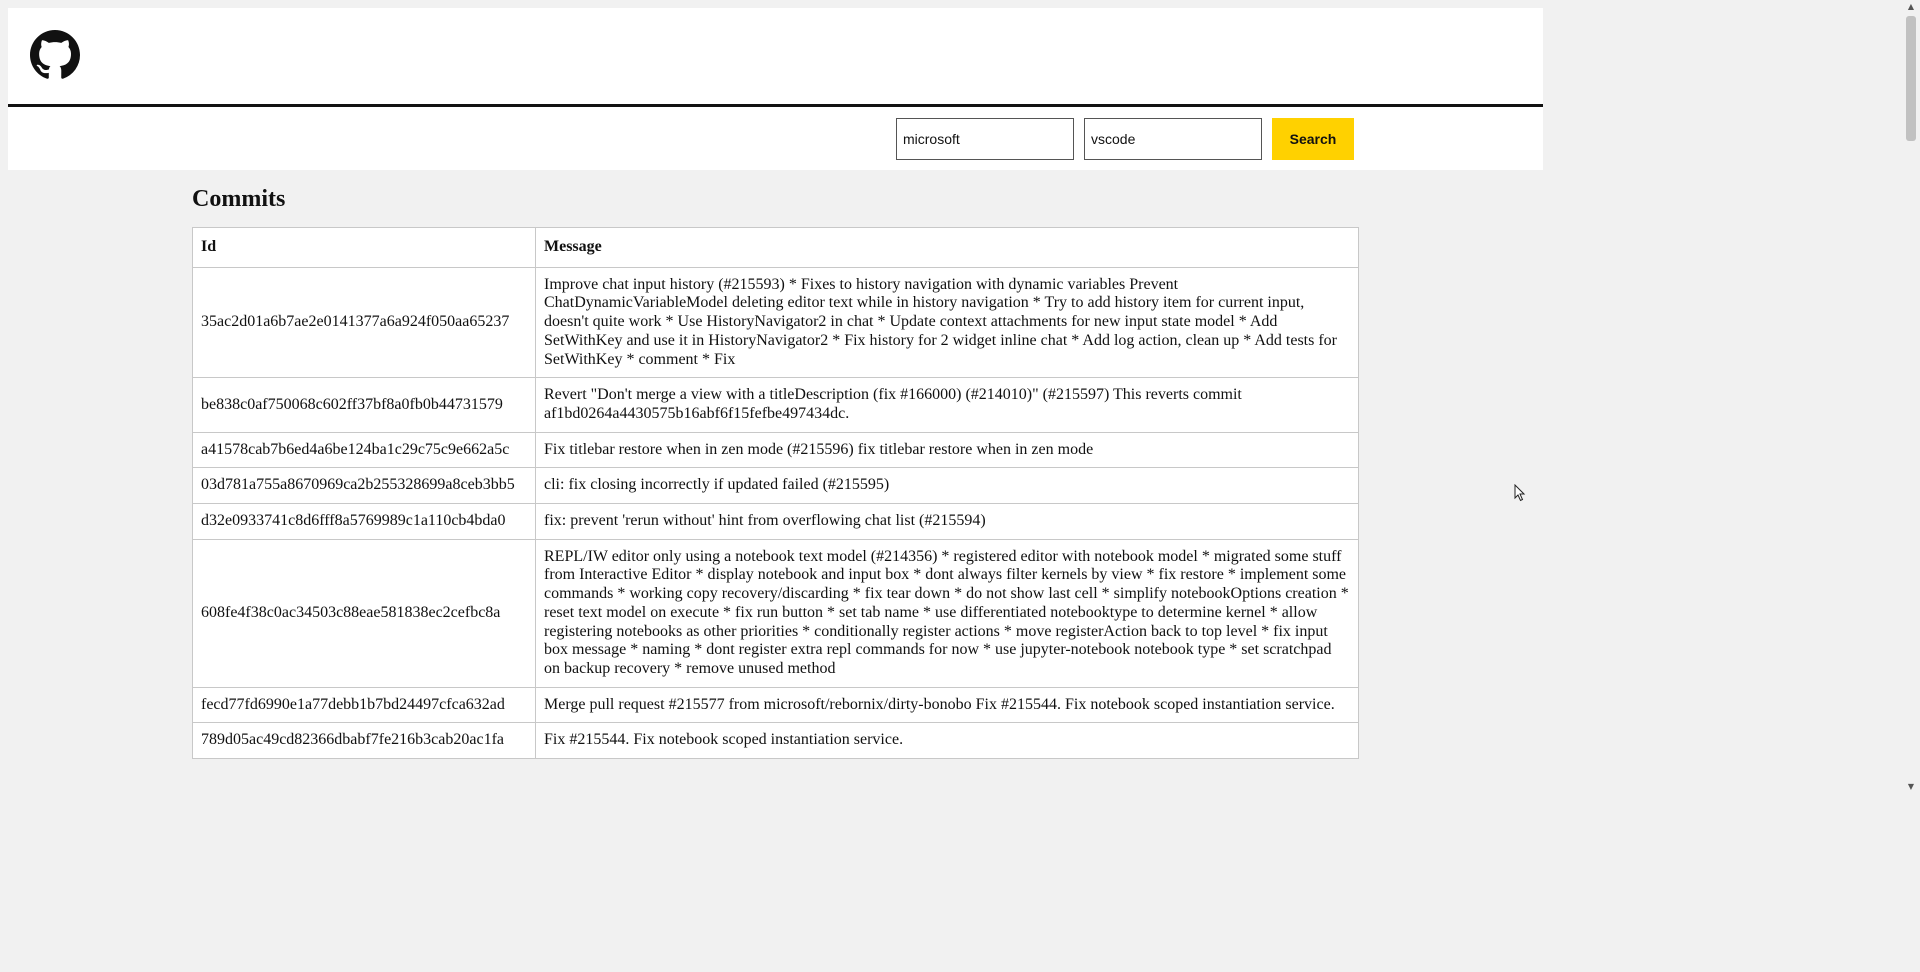  Describe the element at coordinates (364, 247) in the screenshot. I see `column-header-id: Id` at that location.